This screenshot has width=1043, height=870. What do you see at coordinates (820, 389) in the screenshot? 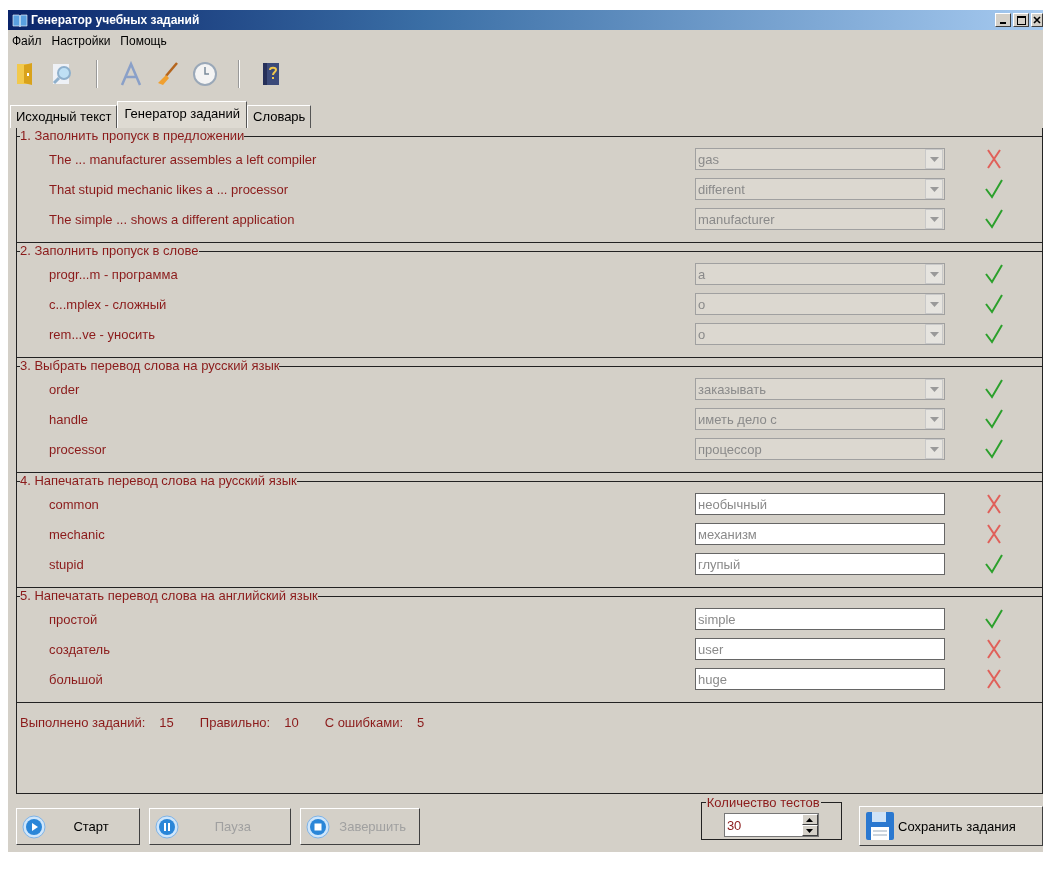
I see `dropdown: заказывать` at bounding box center [820, 389].